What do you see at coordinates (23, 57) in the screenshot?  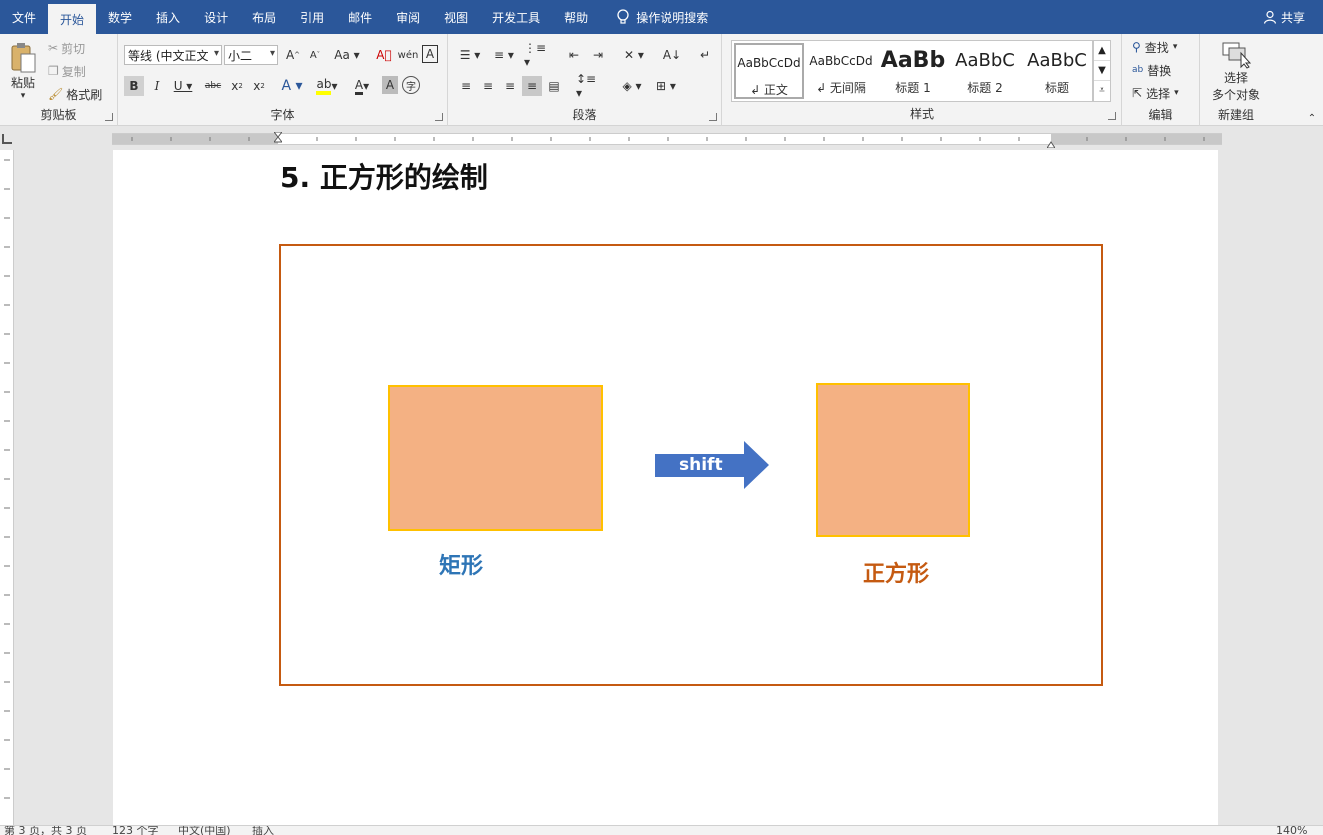 I see `paste-icon` at bounding box center [23, 57].